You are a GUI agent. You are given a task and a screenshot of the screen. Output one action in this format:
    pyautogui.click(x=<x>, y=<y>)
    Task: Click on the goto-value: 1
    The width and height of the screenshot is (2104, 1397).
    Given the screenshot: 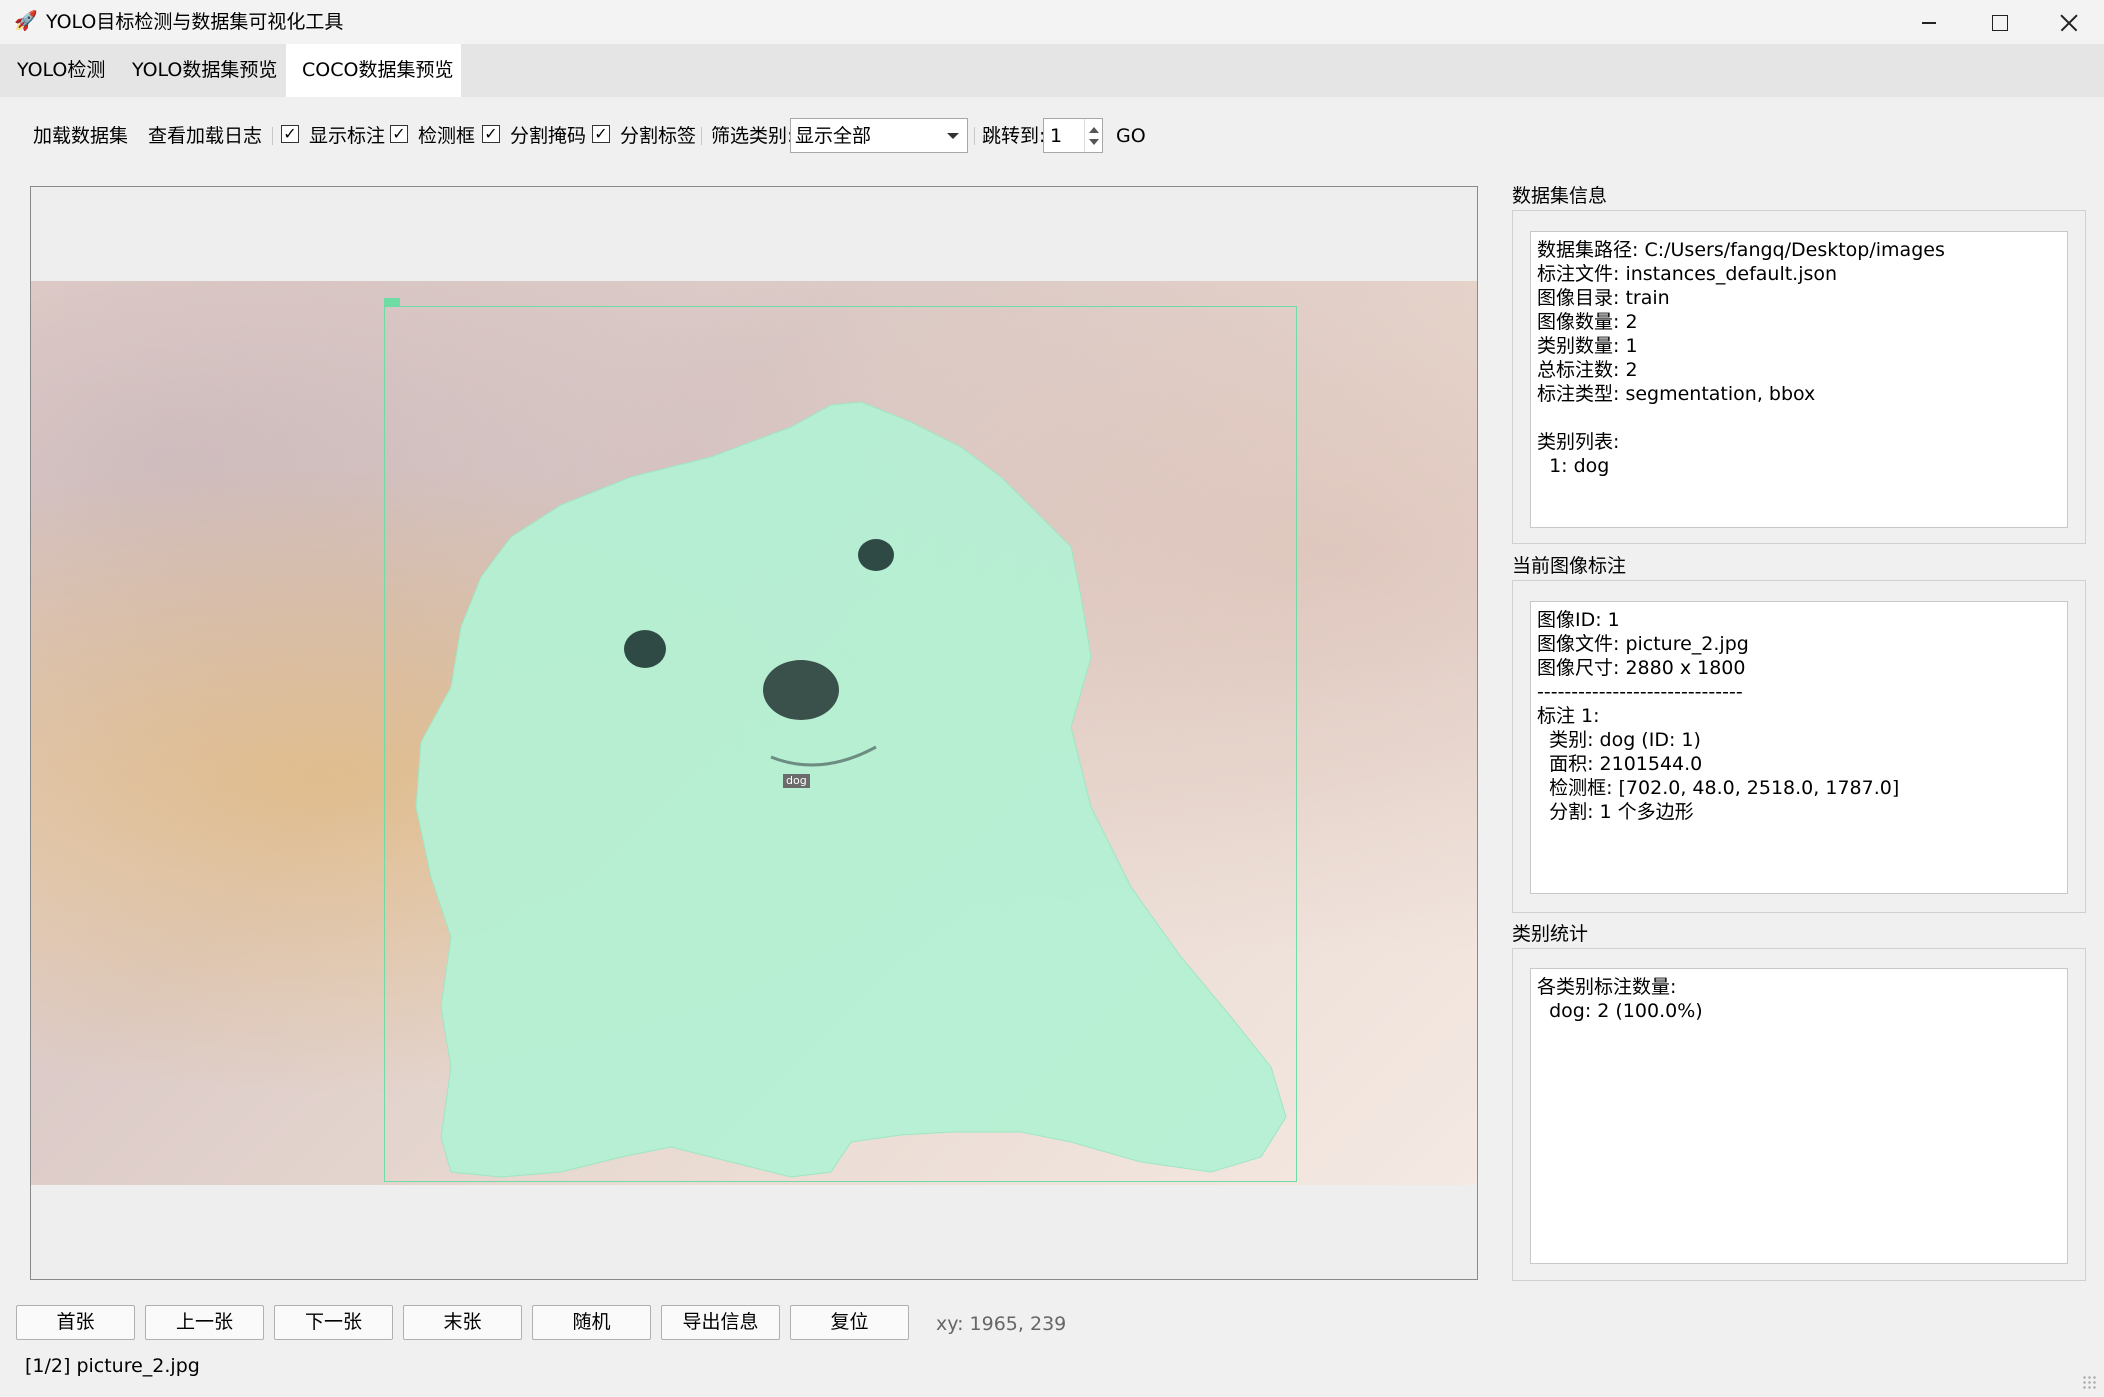 What is the action you would take?
    pyautogui.click(x=1056, y=136)
    